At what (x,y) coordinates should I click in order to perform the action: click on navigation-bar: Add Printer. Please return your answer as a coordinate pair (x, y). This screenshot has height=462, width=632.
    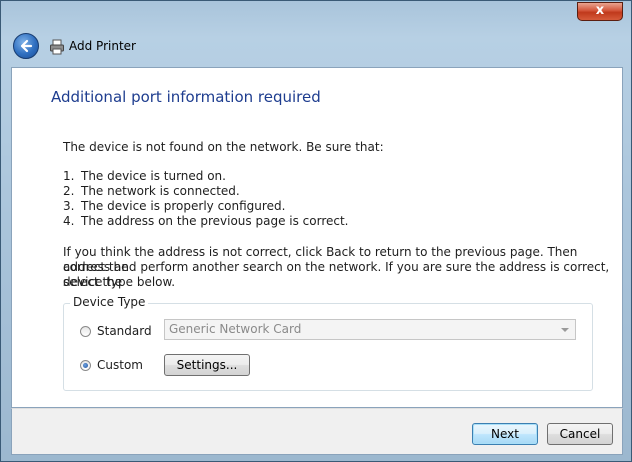
    Looking at the image, I should click on (317, 47).